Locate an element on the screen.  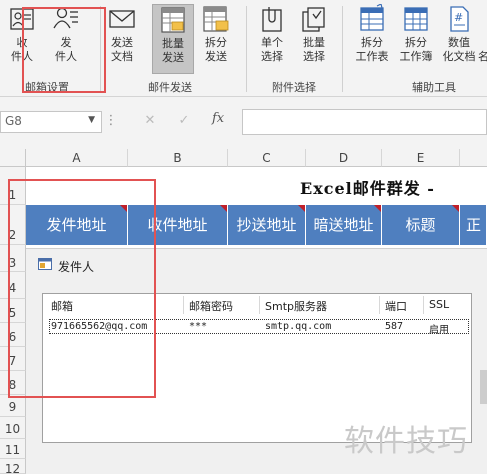
clip-batch-icon is located at coordinates (313, 19).